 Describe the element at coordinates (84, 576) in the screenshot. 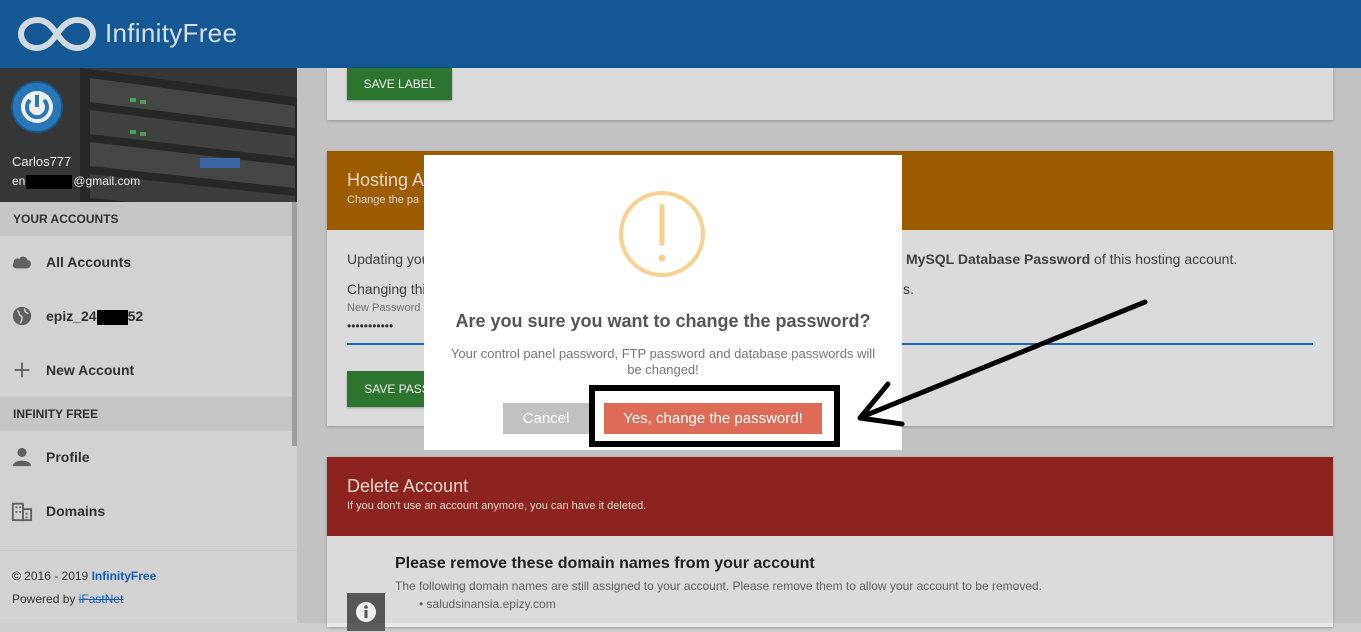

I see `copyright-text: © 2016 - 2019 InfinityFree` at that location.